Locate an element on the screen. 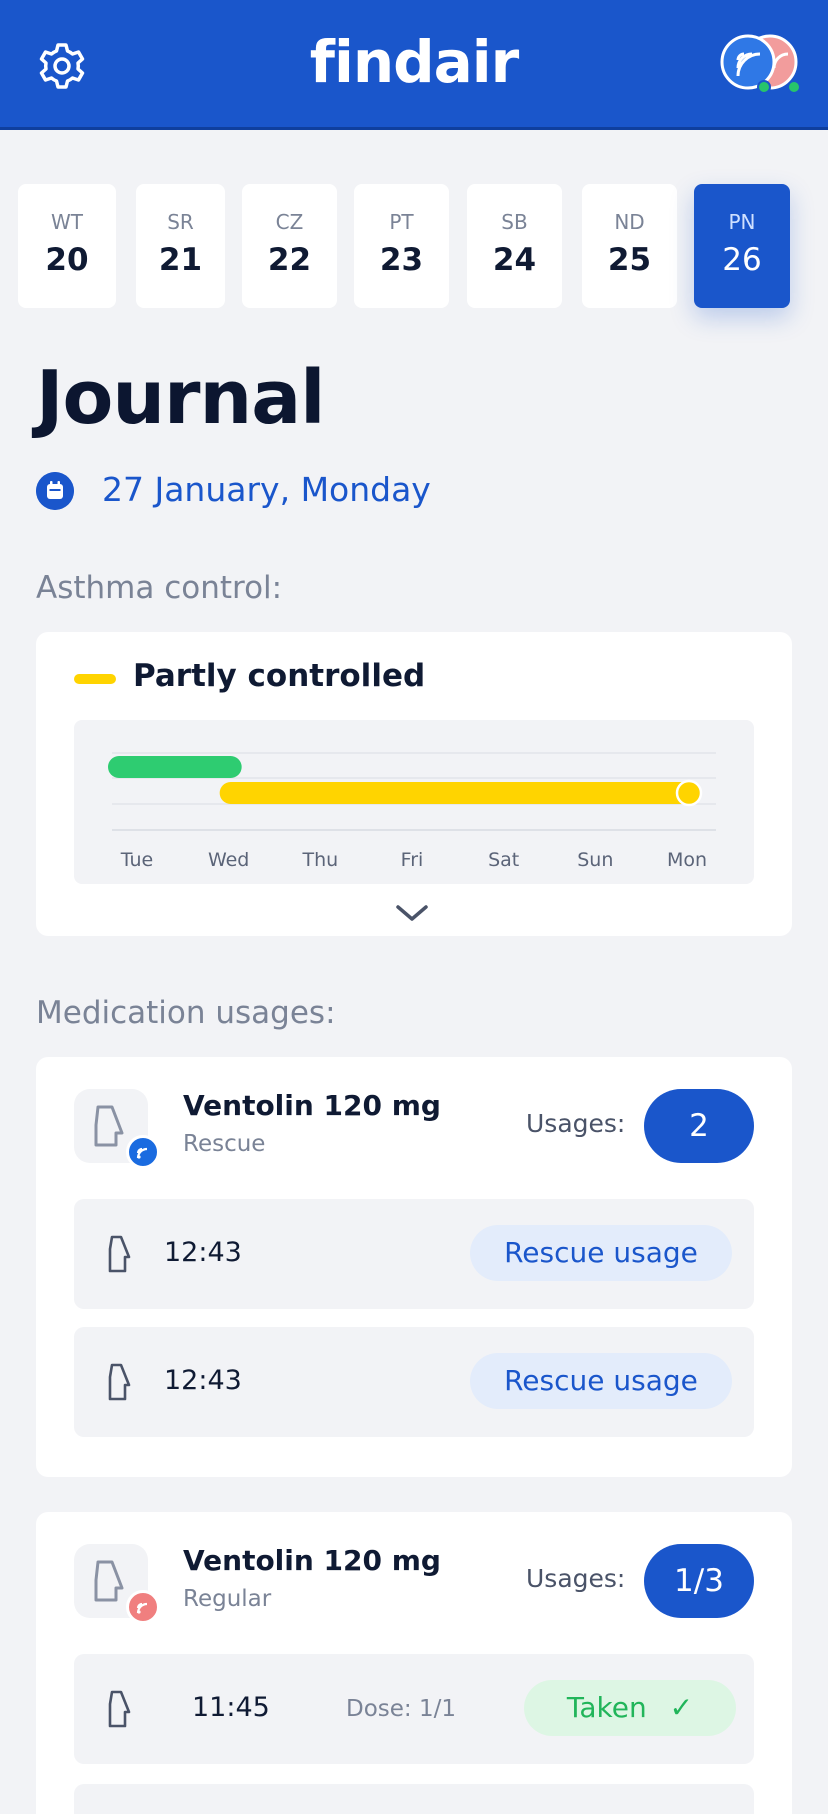 The height and width of the screenshot is (1814, 828). checkmark-icon: ✓ is located at coordinates (681, 1707).